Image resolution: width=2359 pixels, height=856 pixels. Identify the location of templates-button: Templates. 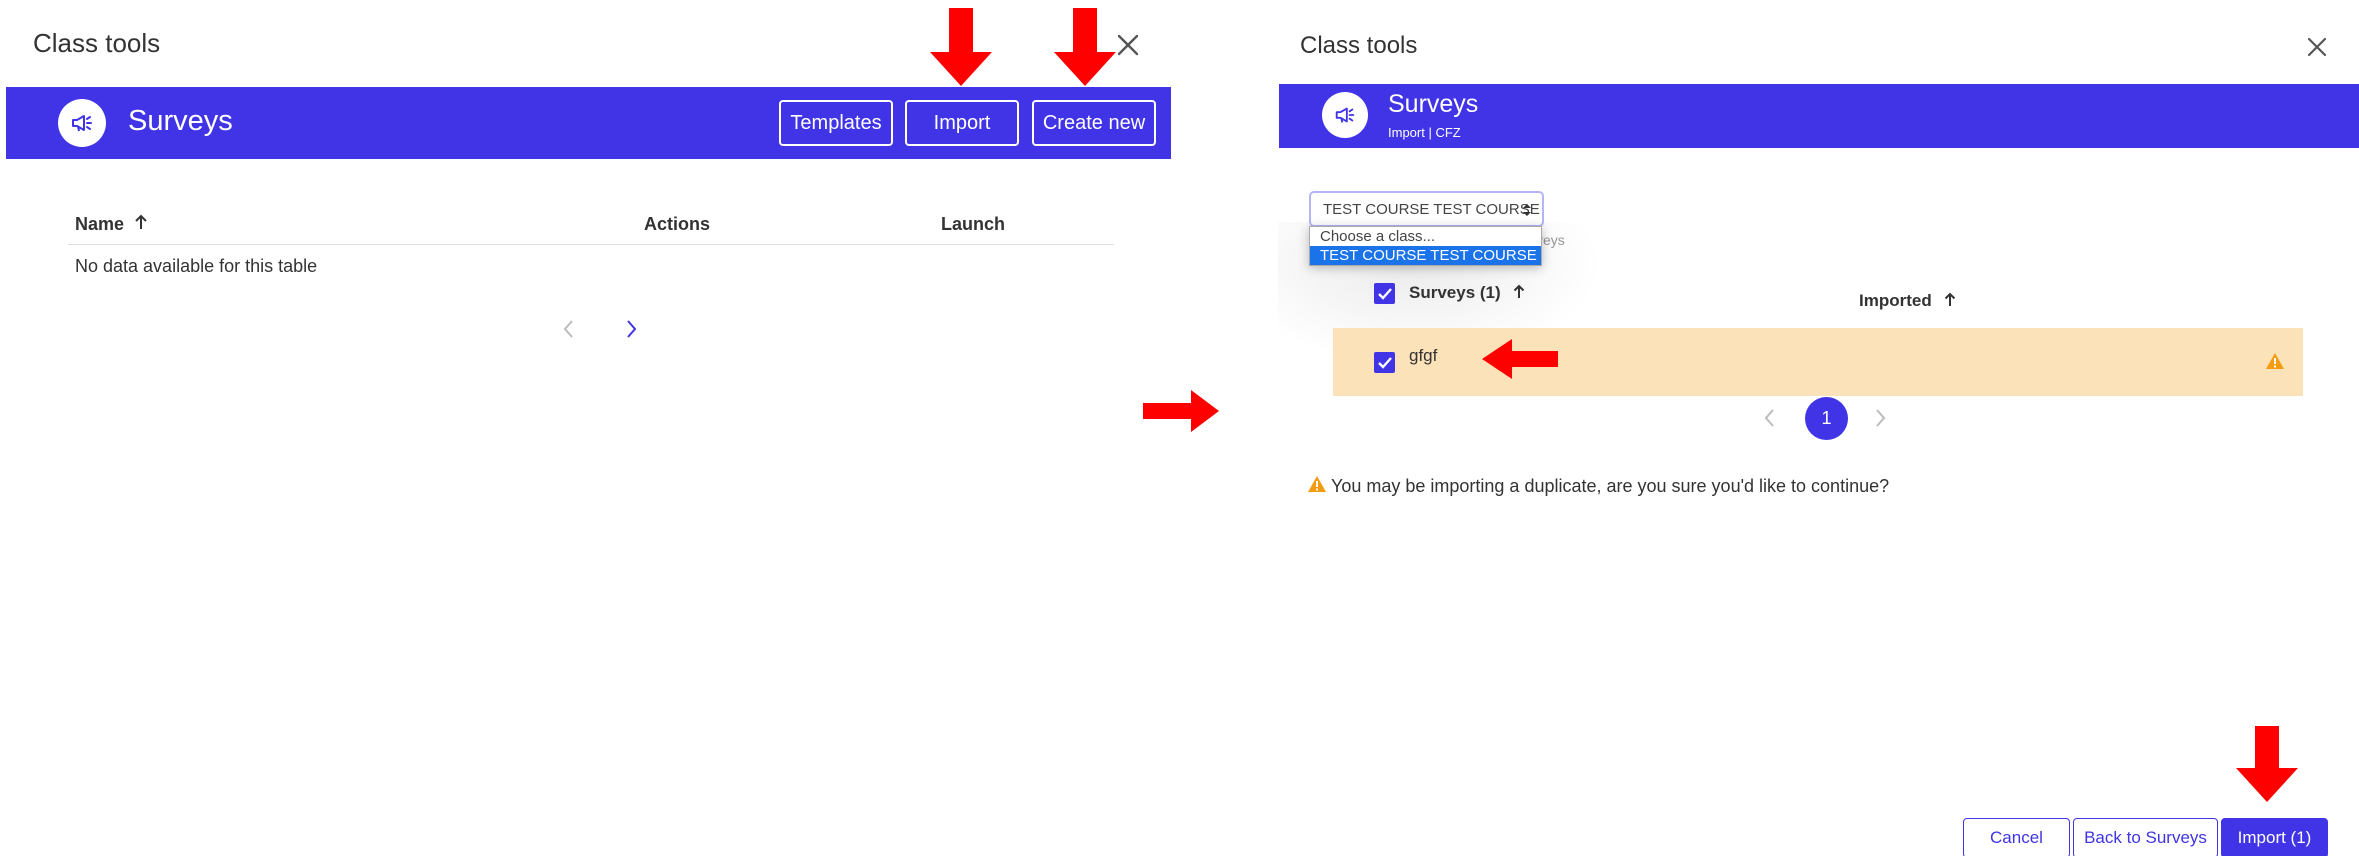
(836, 123).